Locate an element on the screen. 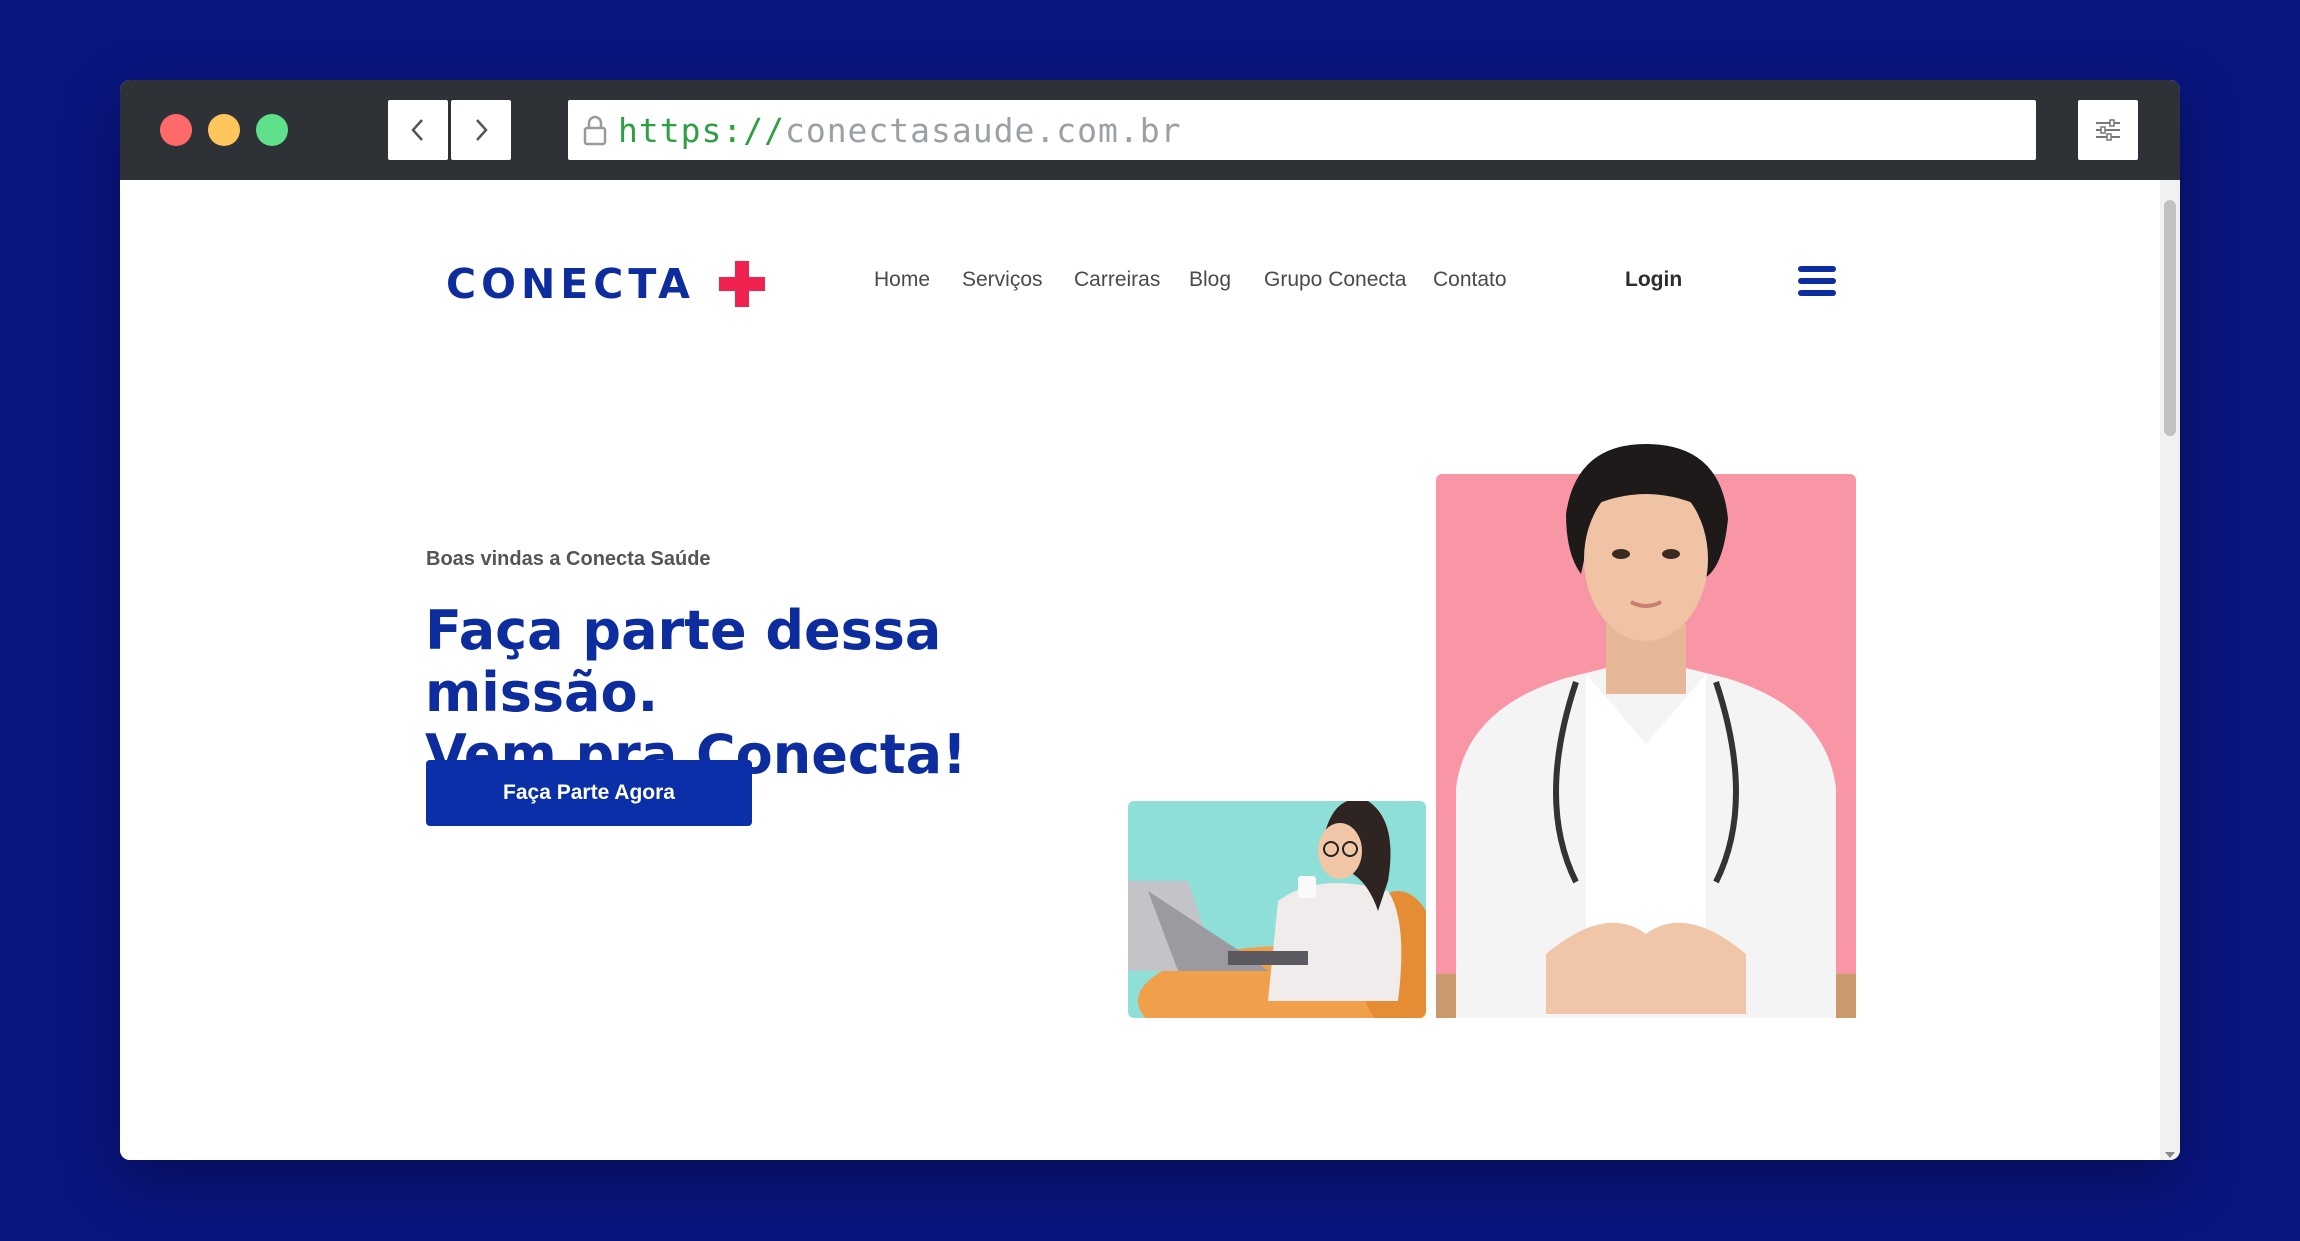 Image resolution: width=2300 pixels, height=1241 pixels. browser-toolbar: https://conectasaude.com.br is located at coordinates (1150, 130).